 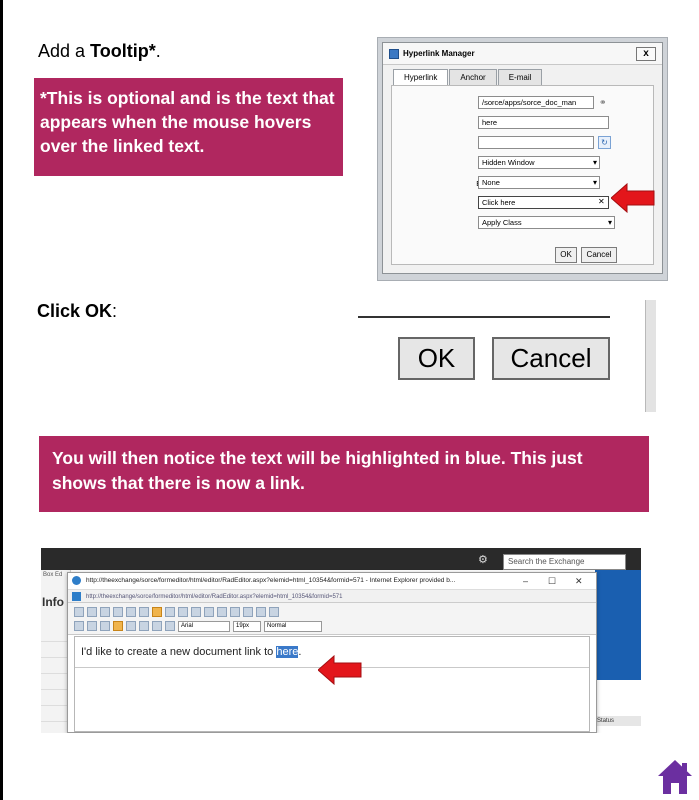 I want to click on css-class-select: Apply Class, so click(x=546, y=222).